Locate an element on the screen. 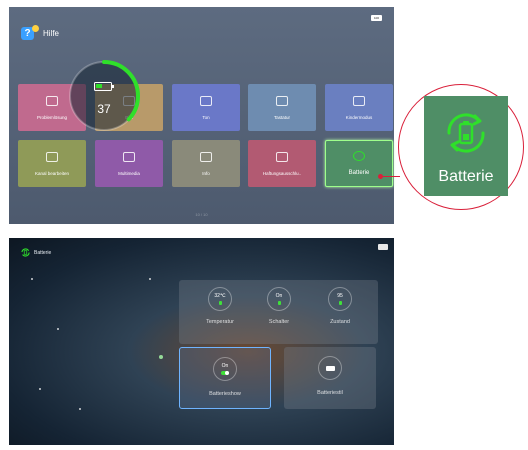  help-tile-kanal-bearbeiten: Kanal bearbeiten is located at coordinates (52, 163).